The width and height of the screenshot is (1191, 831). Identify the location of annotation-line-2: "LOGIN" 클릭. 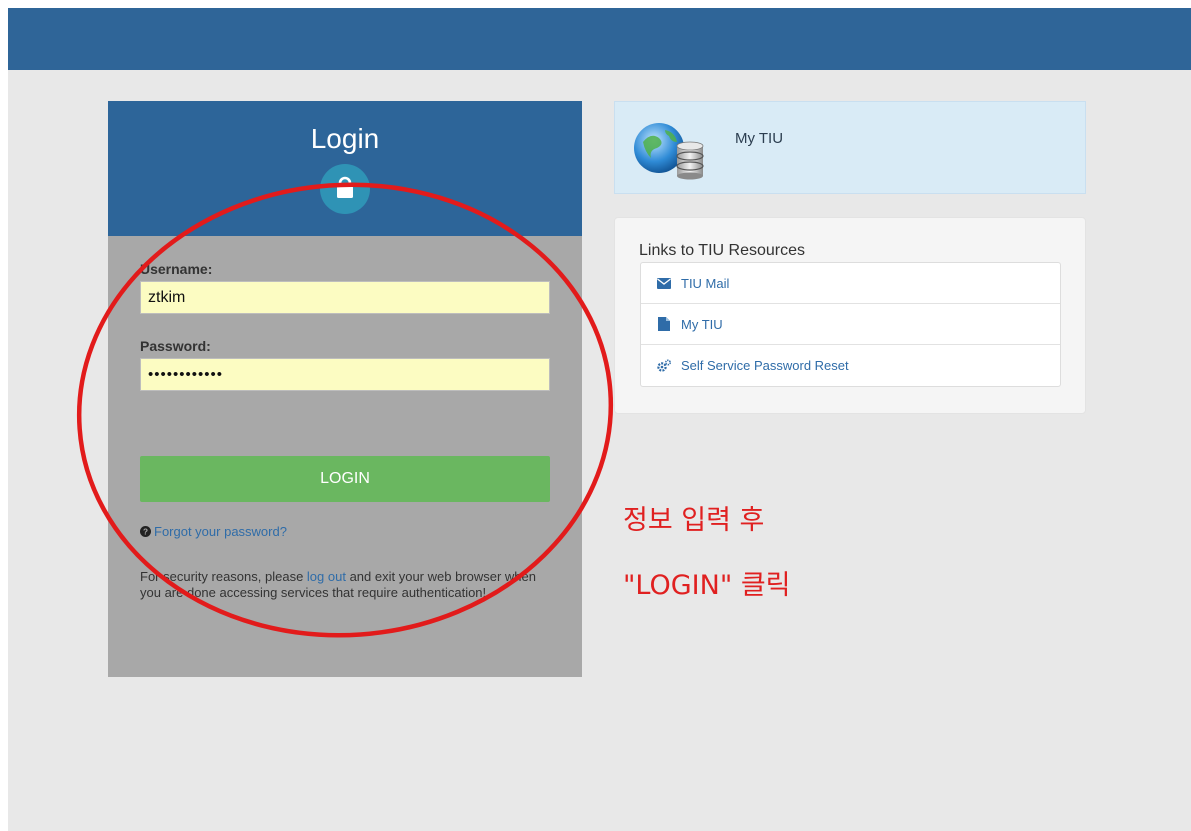
(707, 585).